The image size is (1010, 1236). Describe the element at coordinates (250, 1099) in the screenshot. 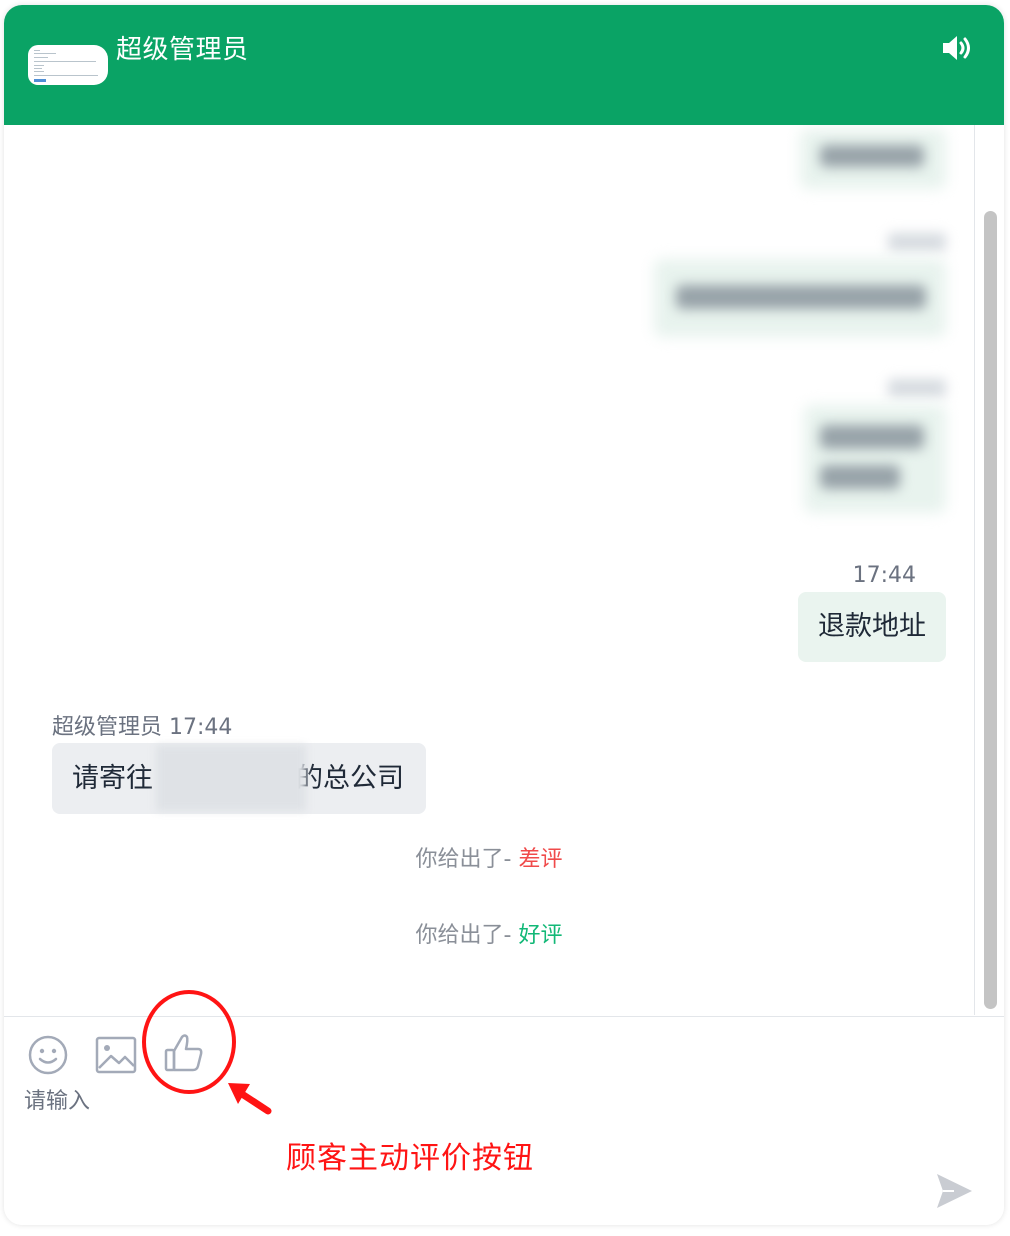

I see `annotation-arrow-icon` at that location.